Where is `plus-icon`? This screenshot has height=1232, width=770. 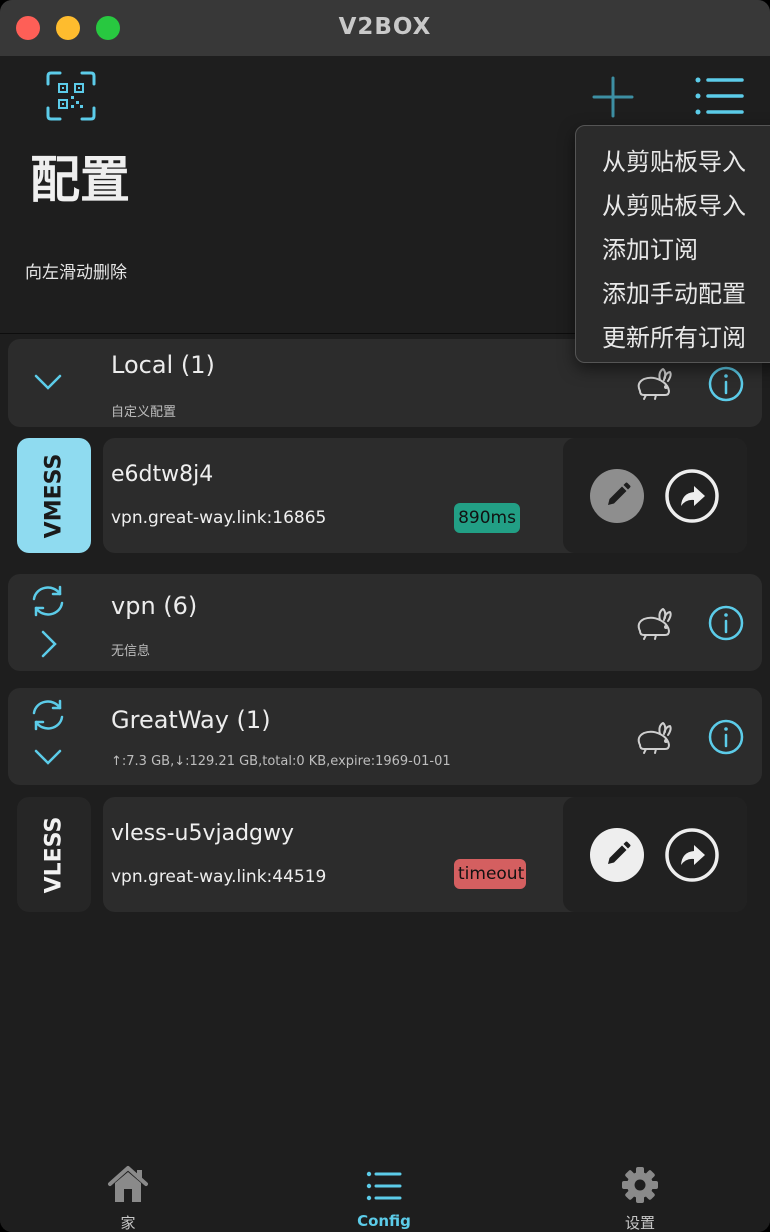
plus-icon is located at coordinates (613, 97).